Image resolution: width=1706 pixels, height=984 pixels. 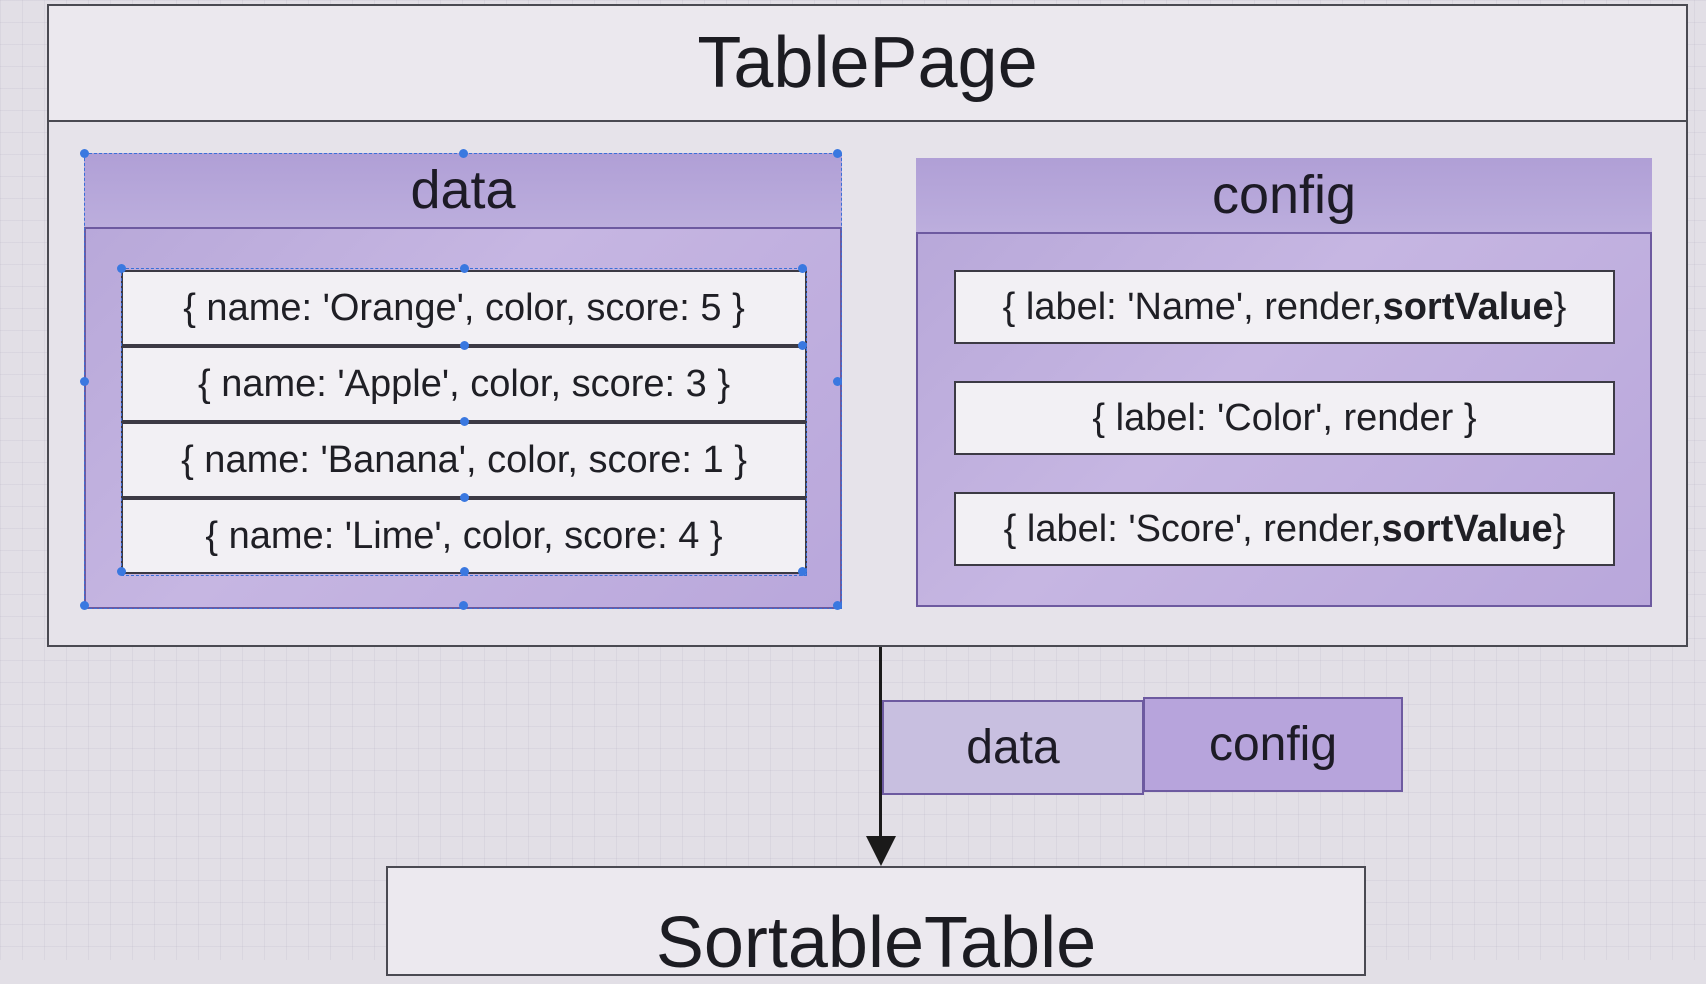 What do you see at coordinates (1013, 747) in the screenshot?
I see `prop-data: data` at bounding box center [1013, 747].